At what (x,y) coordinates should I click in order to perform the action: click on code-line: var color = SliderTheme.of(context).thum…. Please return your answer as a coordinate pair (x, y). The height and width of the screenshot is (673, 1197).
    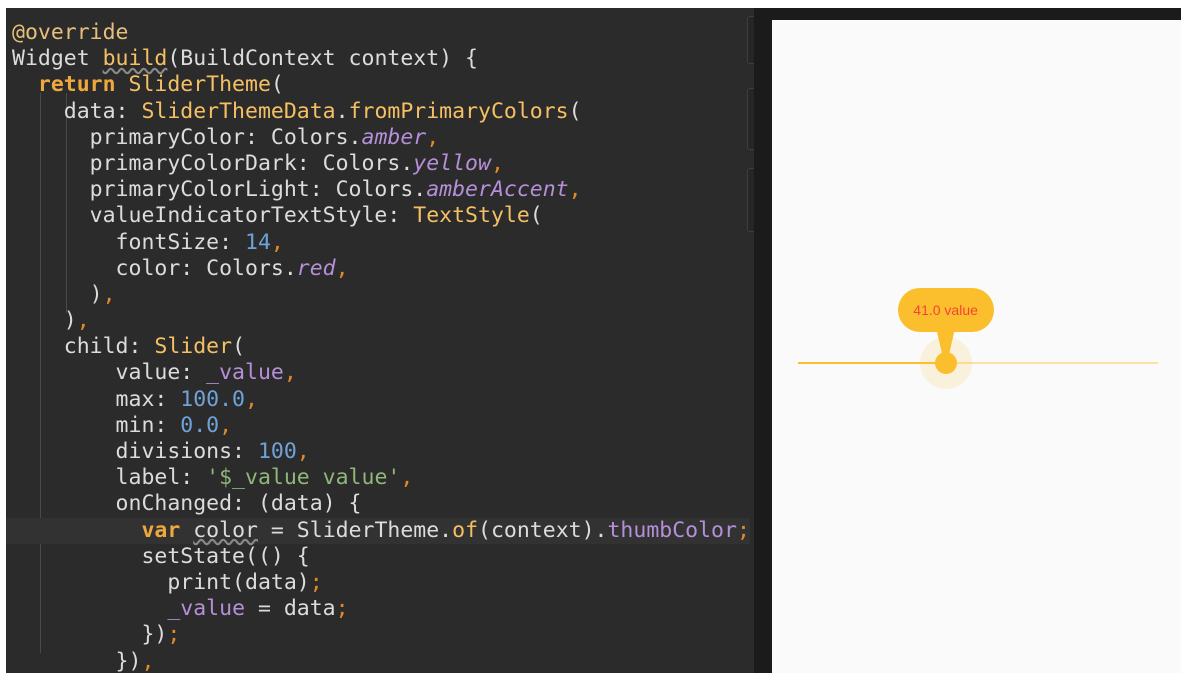
    Looking at the image, I should click on (378, 530).